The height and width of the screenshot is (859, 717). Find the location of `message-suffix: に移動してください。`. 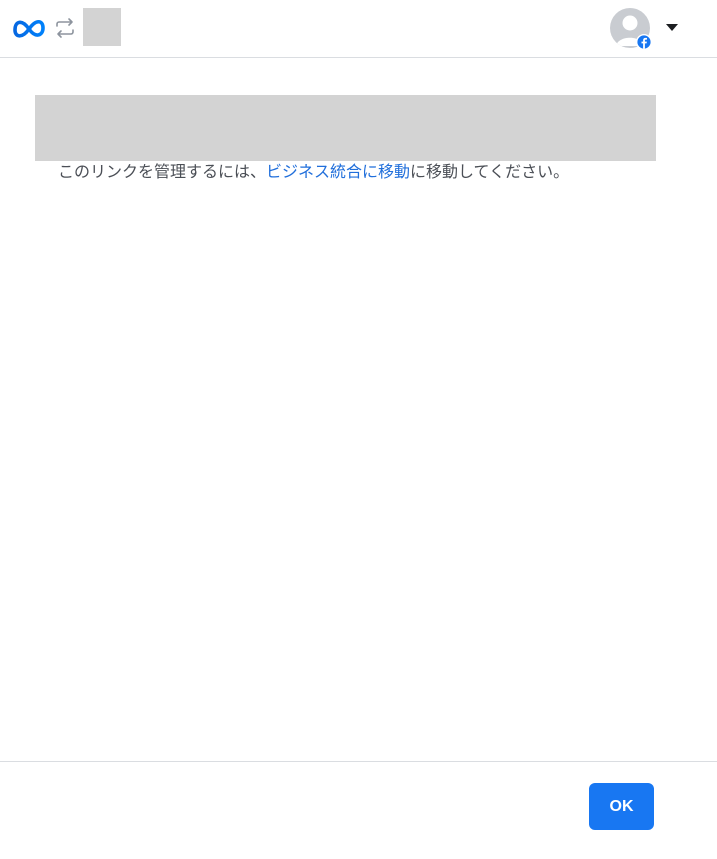

message-suffix: に移動してください。 is located at coordinates (490, 171).